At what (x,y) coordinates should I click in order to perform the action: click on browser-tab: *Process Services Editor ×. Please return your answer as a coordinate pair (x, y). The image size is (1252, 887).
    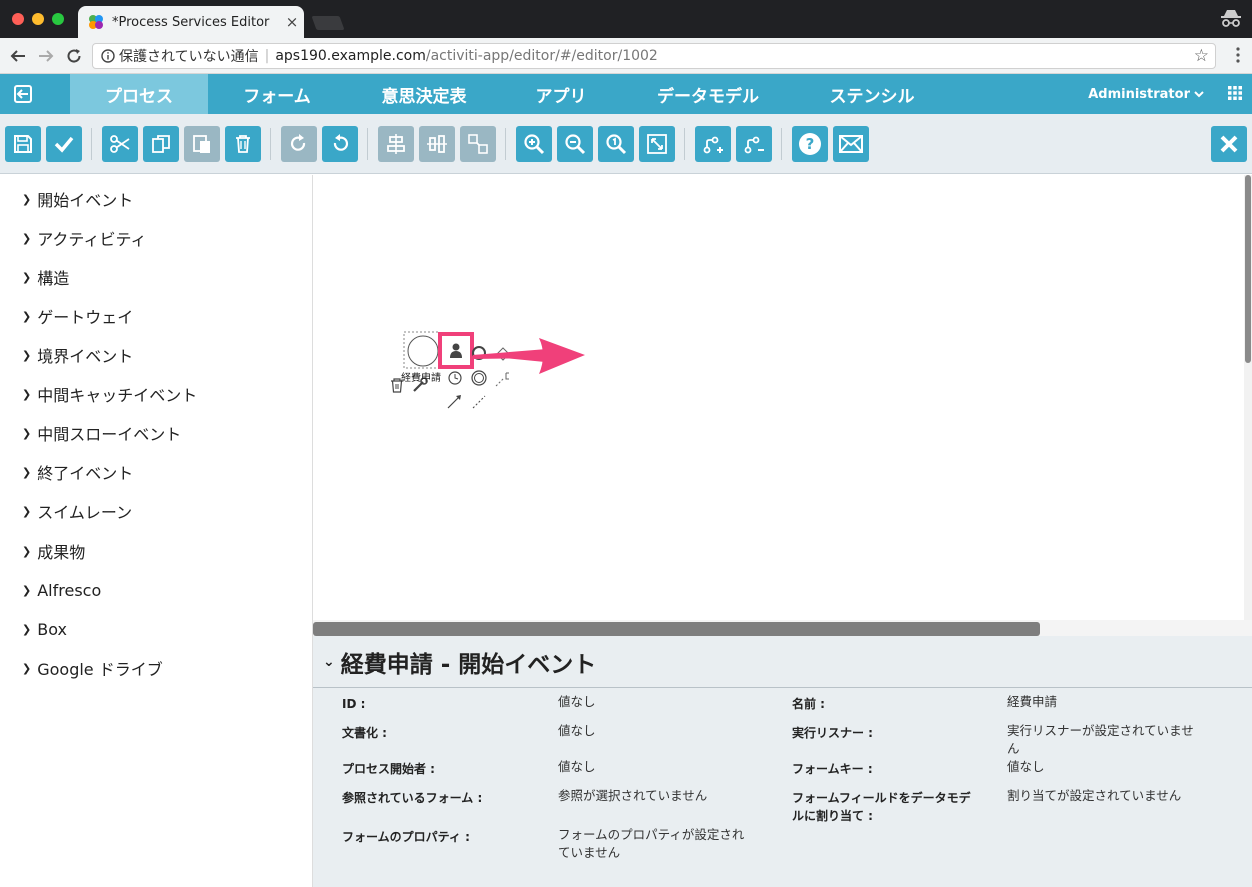
    Looking at the image, I should click on (191, 22).